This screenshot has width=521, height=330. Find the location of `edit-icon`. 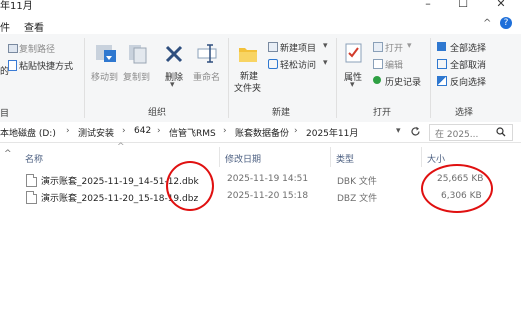

edit-icon is located at coordinates (378, 64).